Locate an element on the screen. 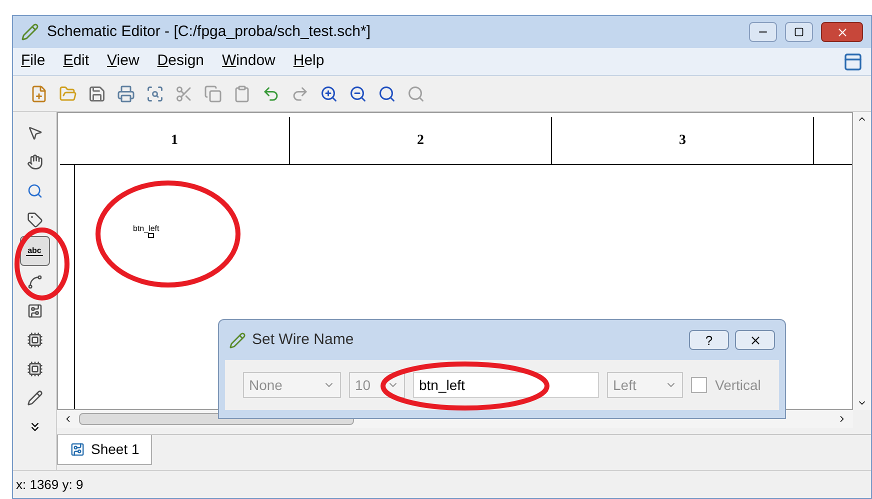  app-icon is located at coordinates (30, 32).